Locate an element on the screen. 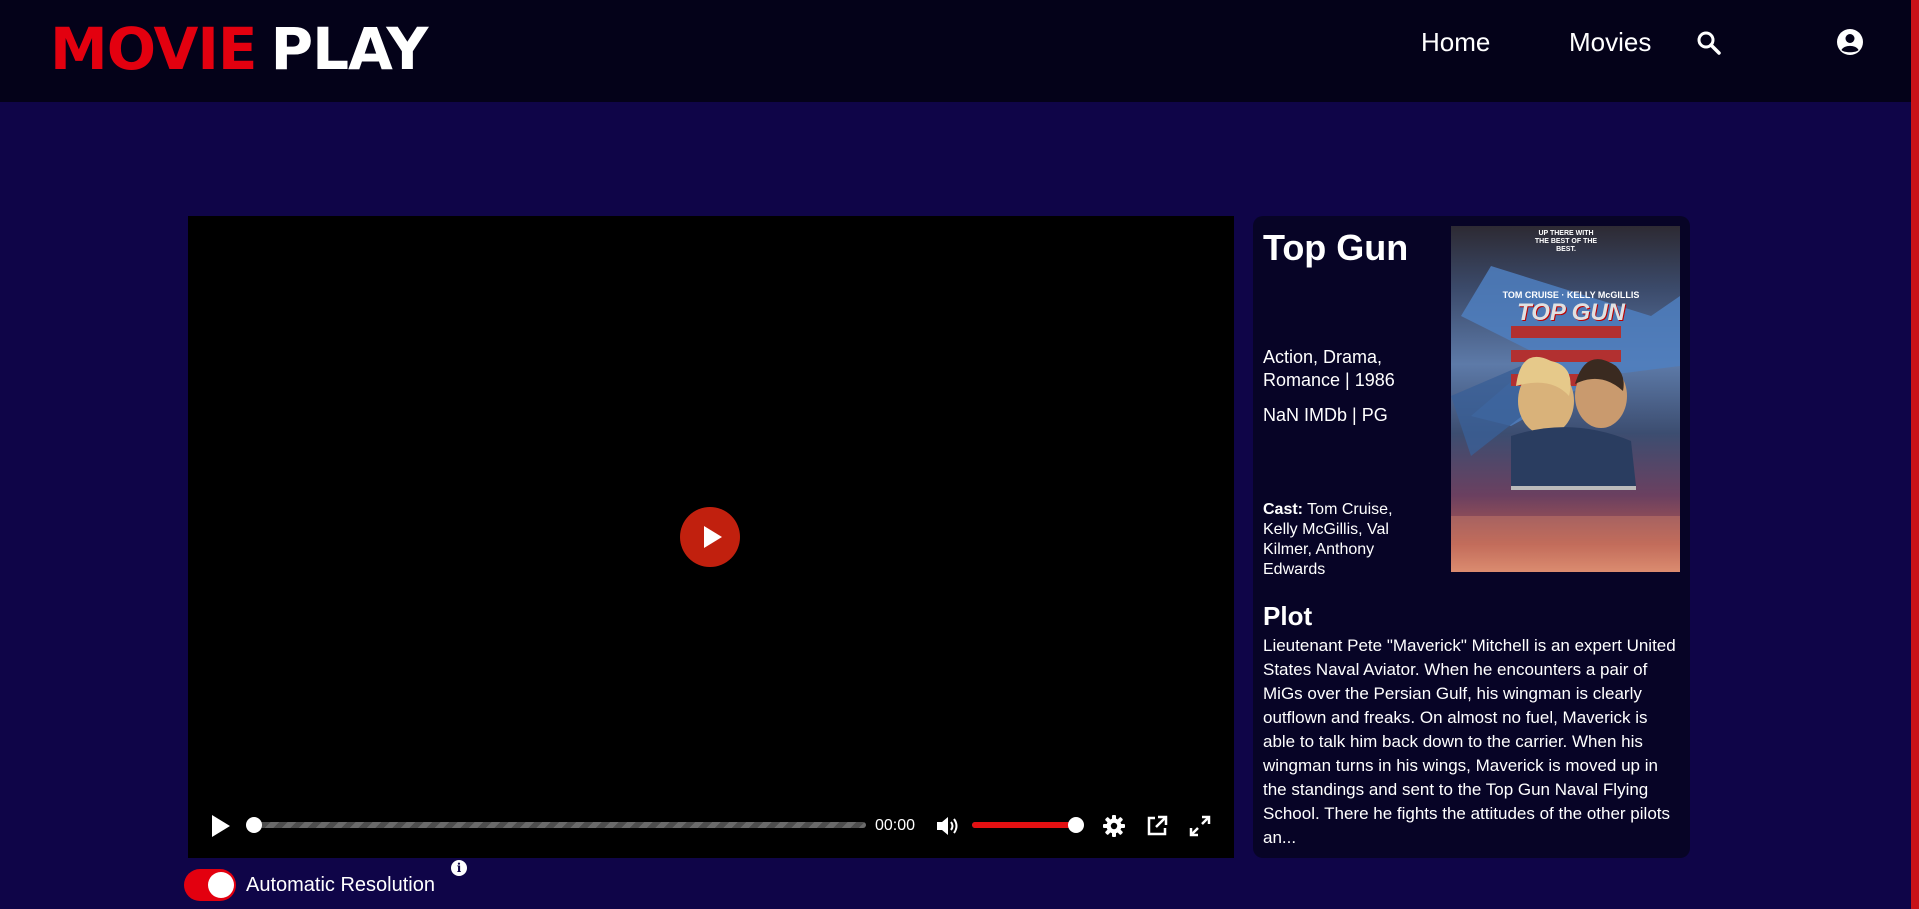 The height and width of the screenshot is (909, 1919). fullscreen-icon is located at coordinates (1200, 826).